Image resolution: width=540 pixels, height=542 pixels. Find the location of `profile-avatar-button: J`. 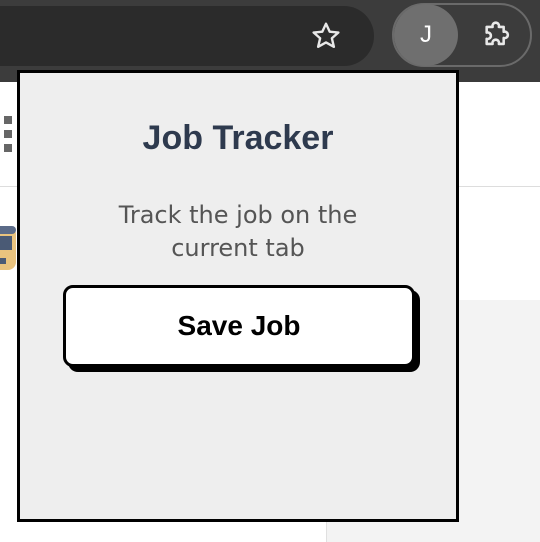

profile-avatar-button: J is located at coordinates (426, 35).